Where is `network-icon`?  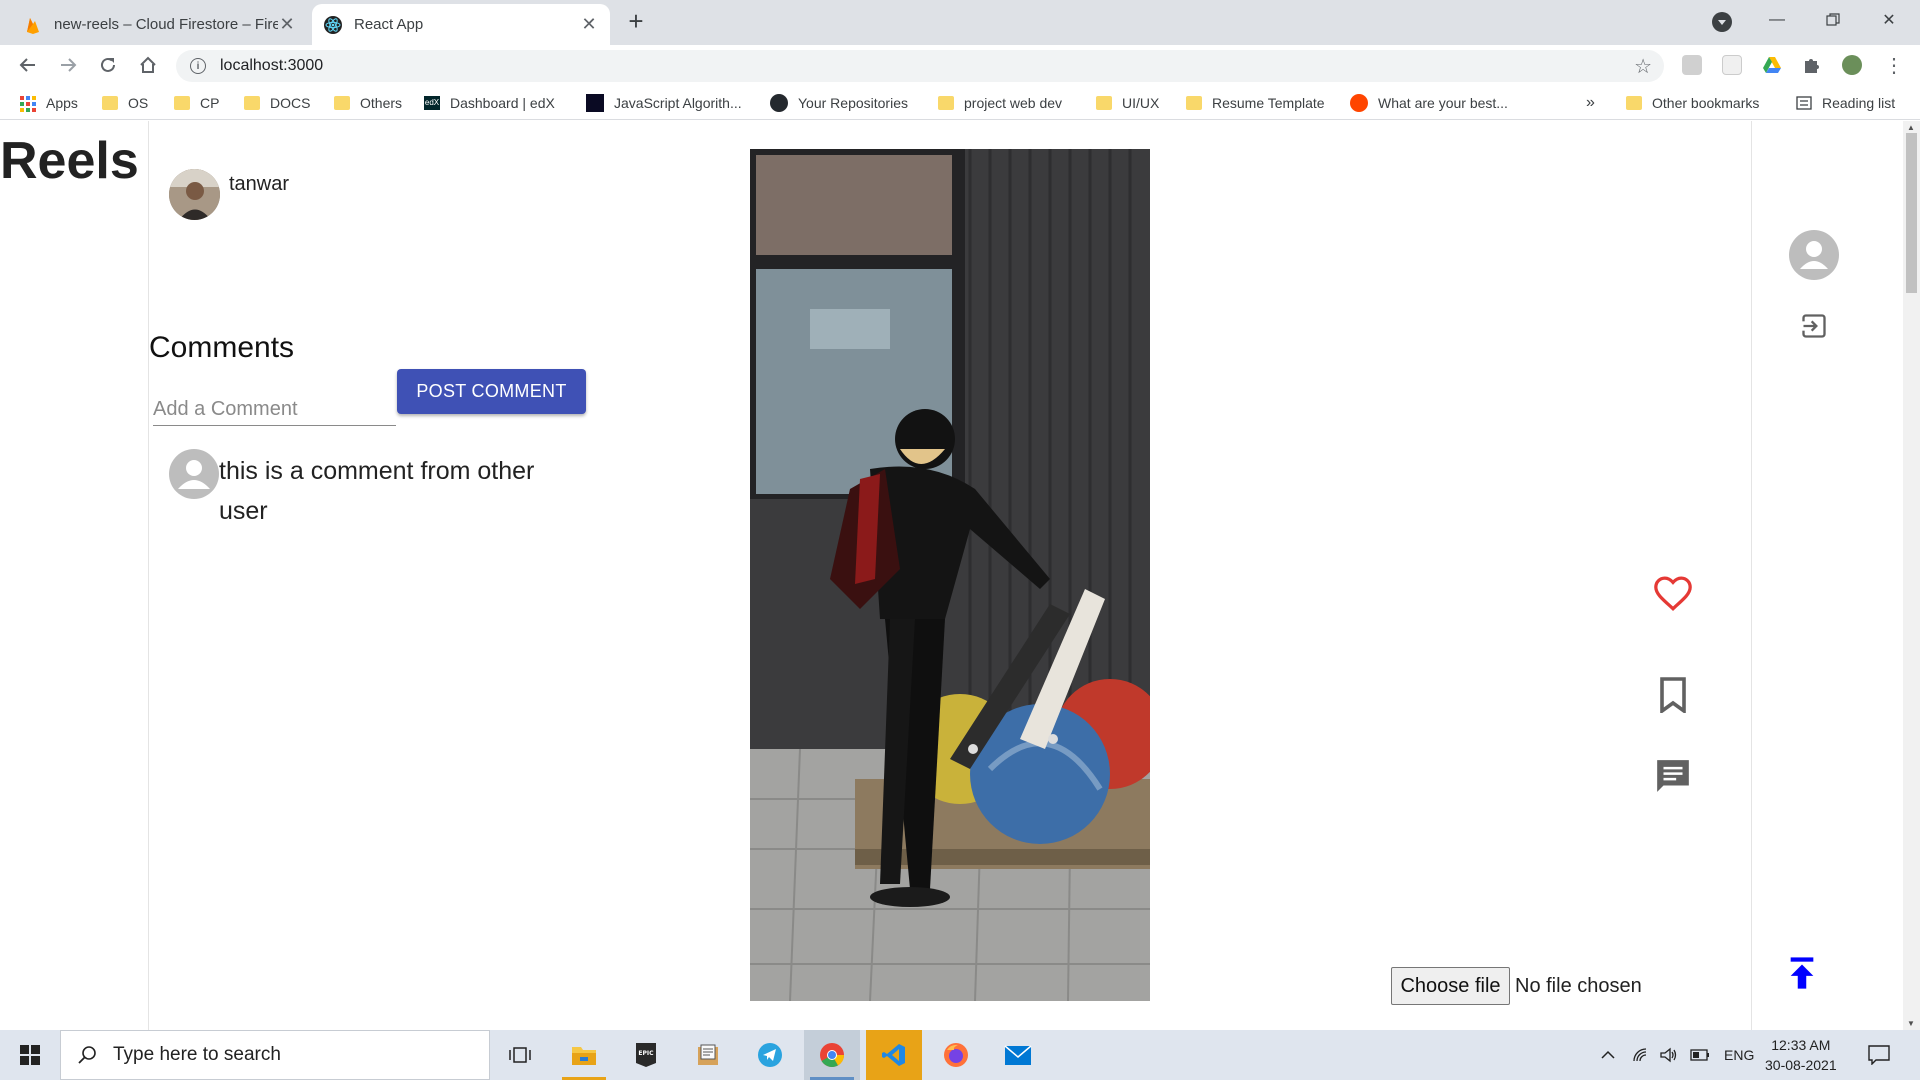
network-icon is located at coordinates (1641, 1055).